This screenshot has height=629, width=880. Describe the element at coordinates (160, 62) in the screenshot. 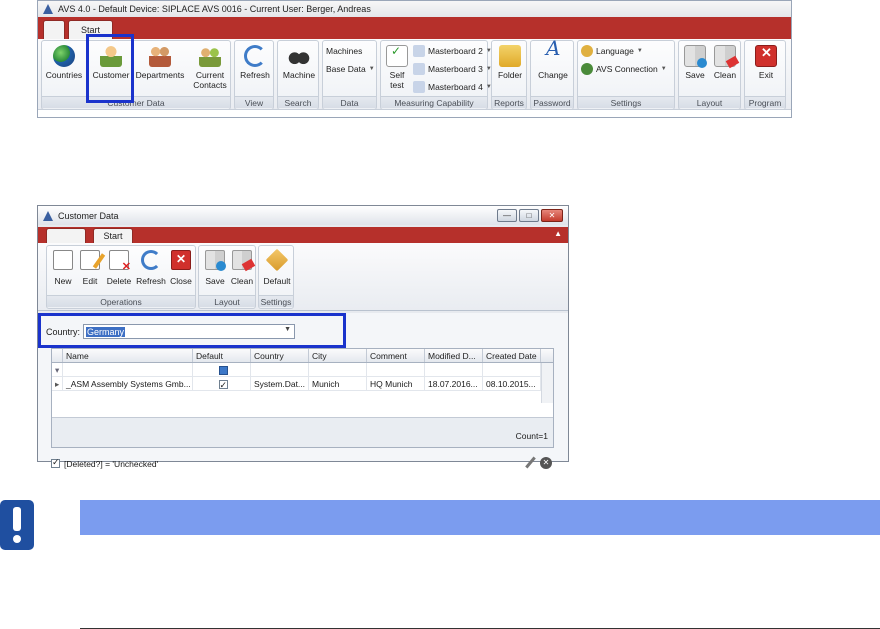

I see `departments-button: Departments` at that location.